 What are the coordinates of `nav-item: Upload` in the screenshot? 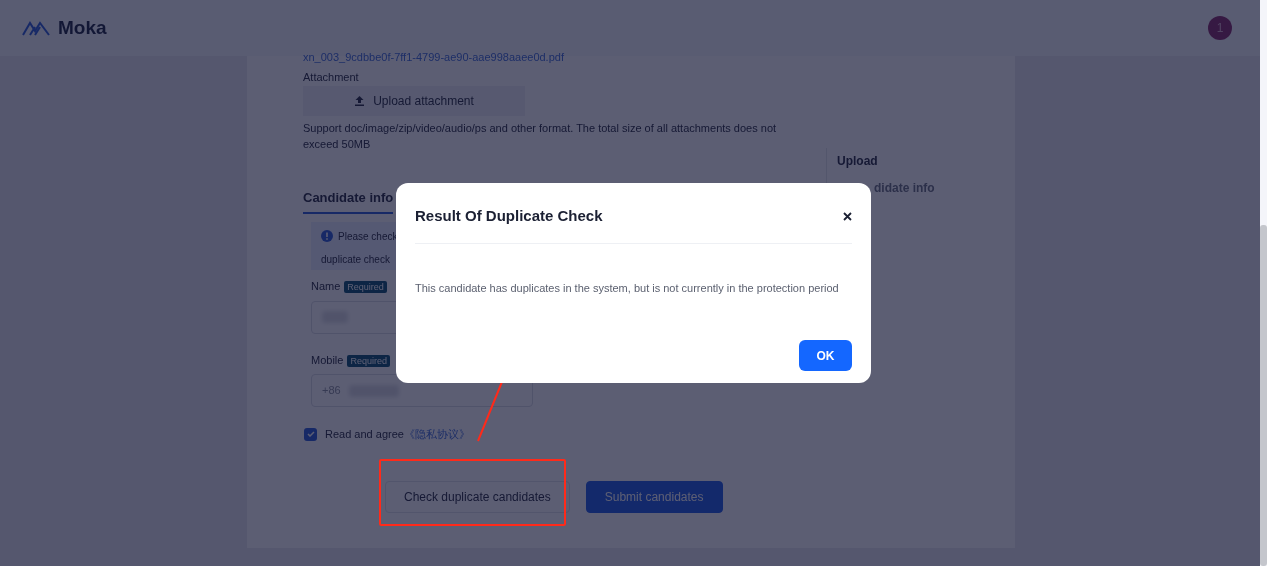 It's located at (886, 161).